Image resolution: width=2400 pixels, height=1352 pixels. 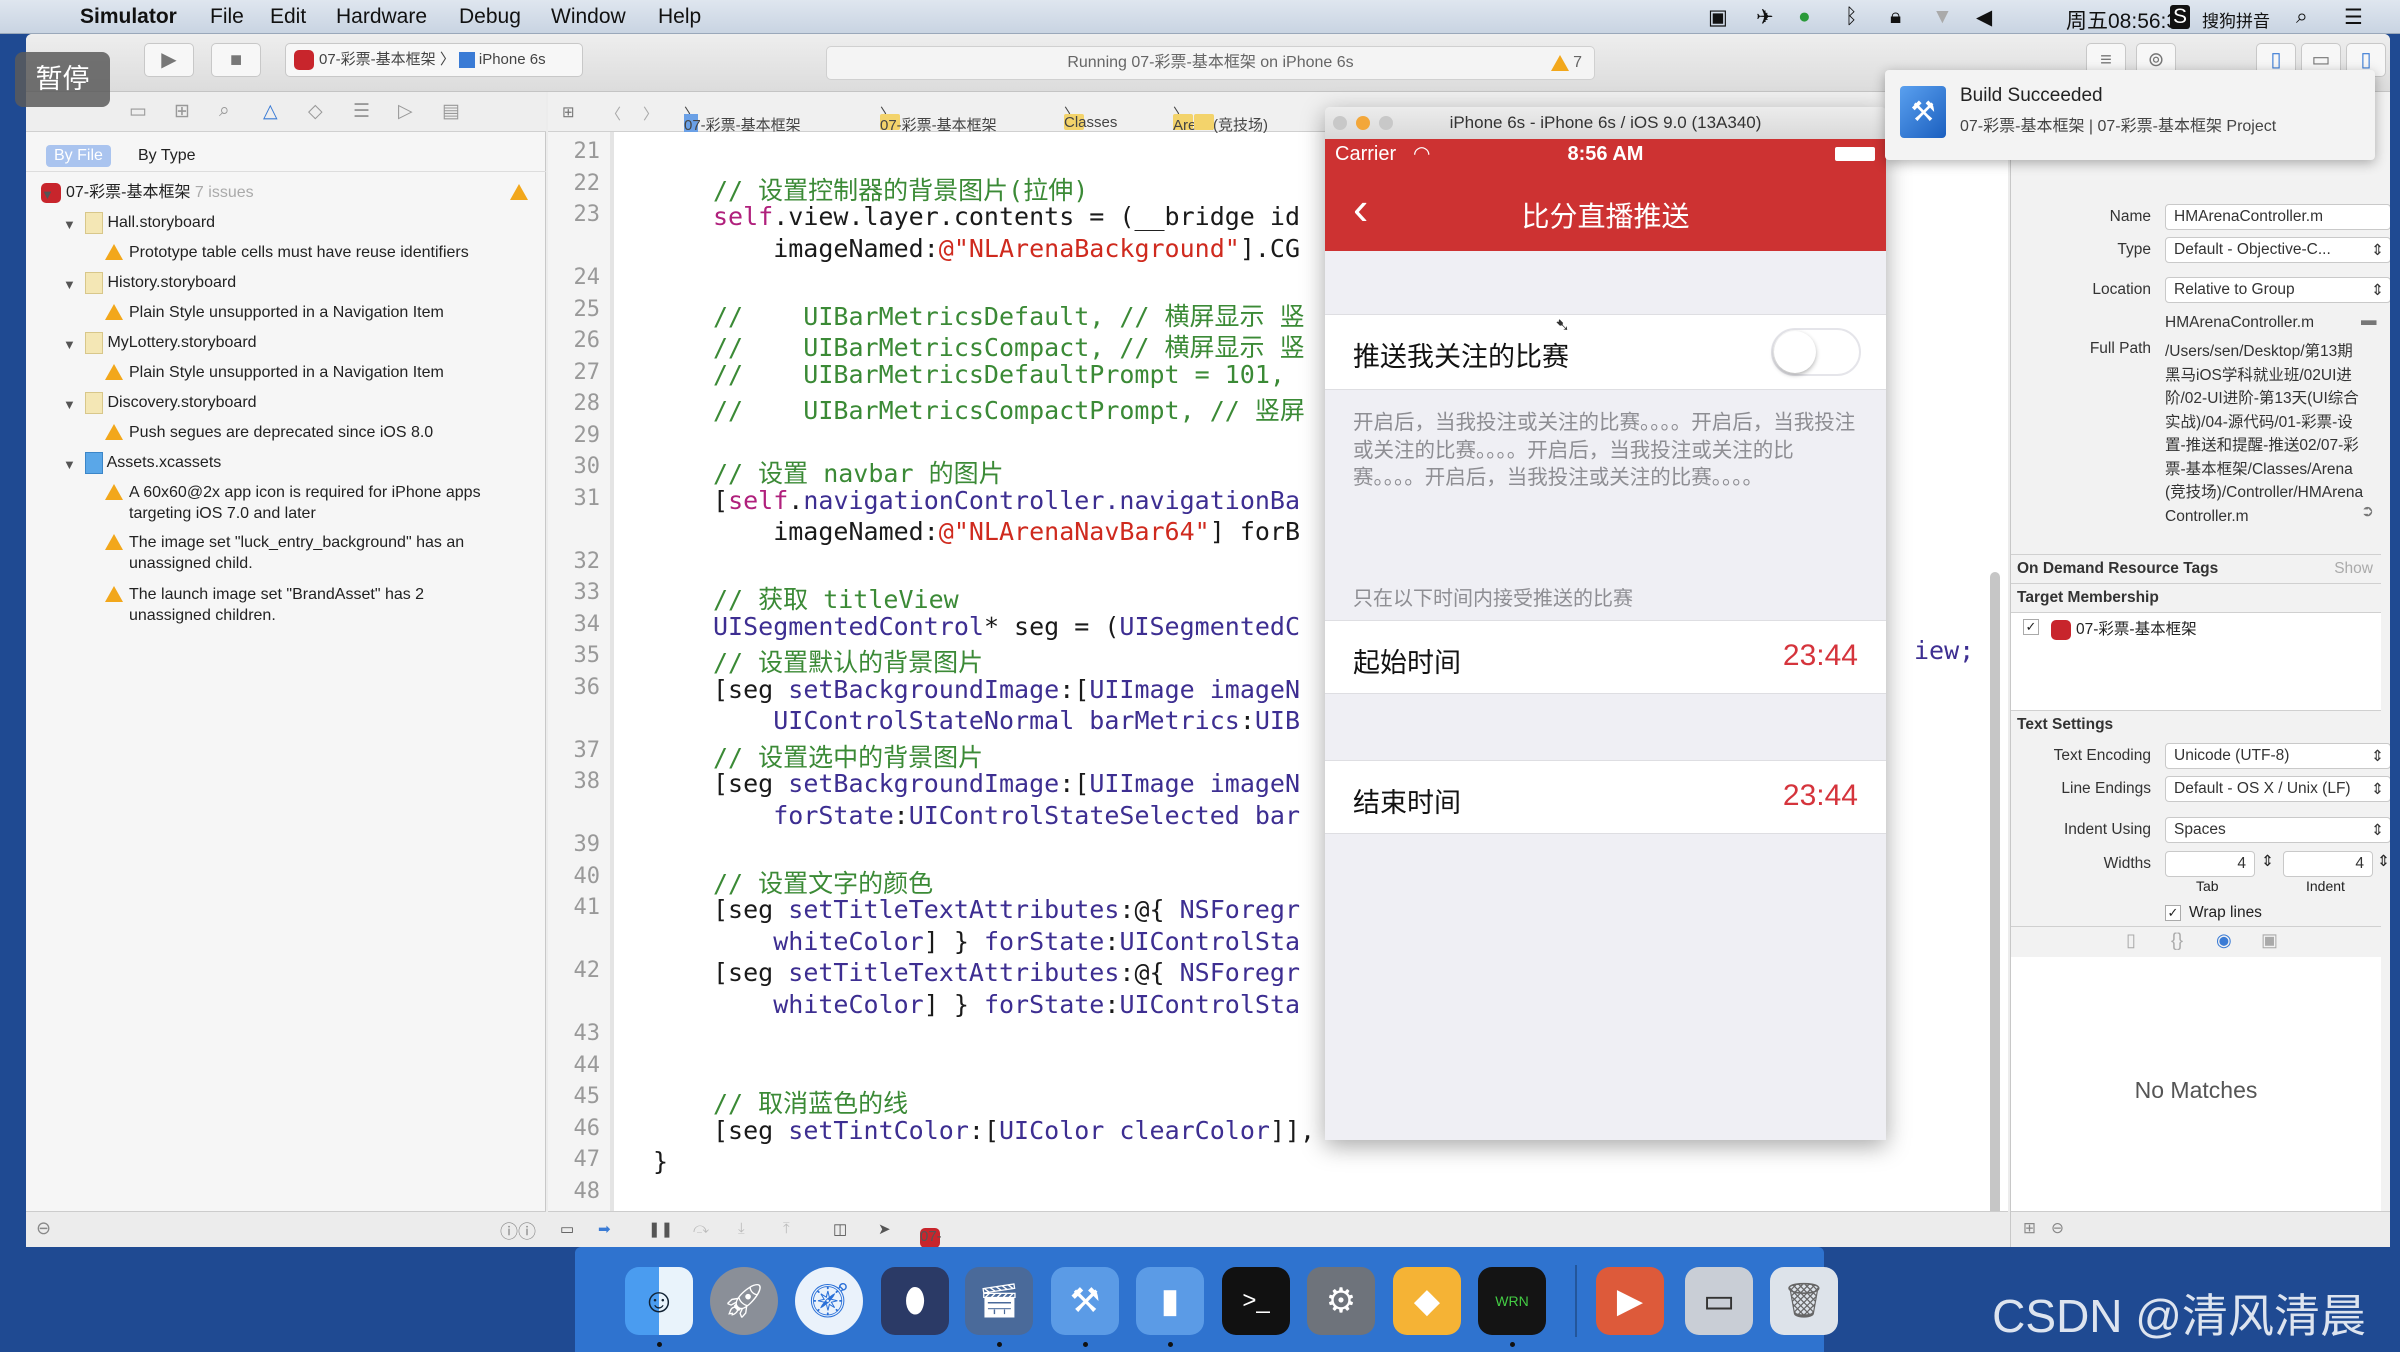 I want to click on minimize-button, so click(x=1363, y=123).